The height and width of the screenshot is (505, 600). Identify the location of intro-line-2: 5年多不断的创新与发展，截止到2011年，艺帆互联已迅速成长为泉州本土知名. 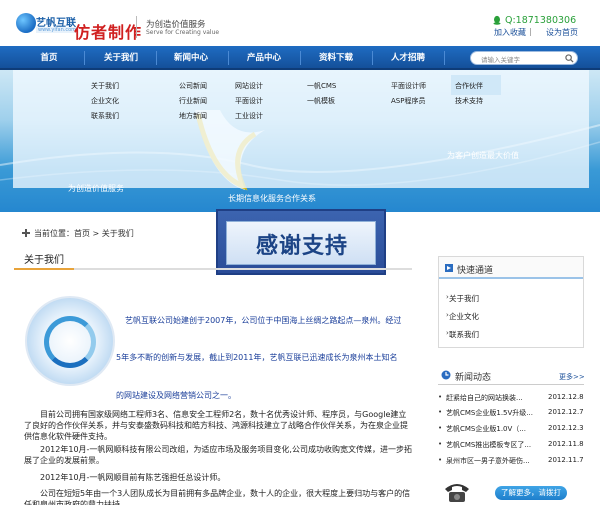
(257, 357).